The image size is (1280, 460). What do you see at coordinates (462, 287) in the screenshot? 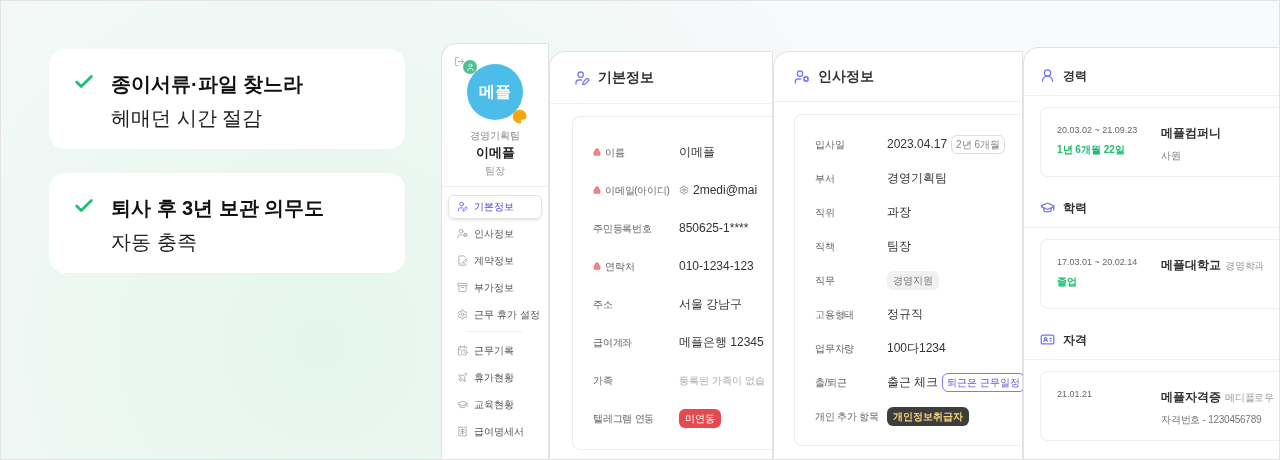
I see `archive-icon` at bounding box center [462, 287].